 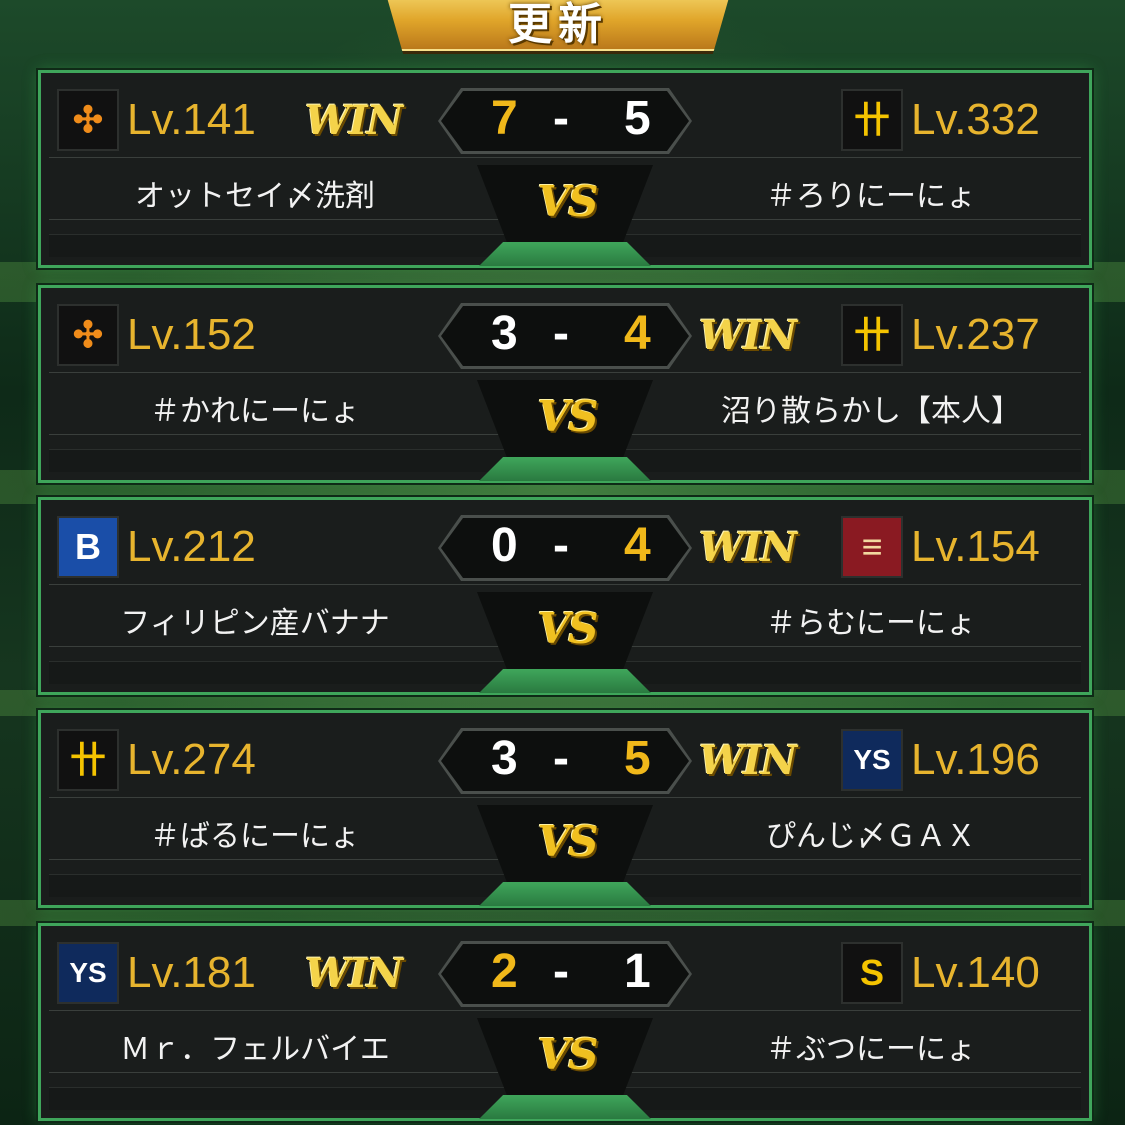 I want to click on right-player-level: Lv.196, so click(x=975, y=759).